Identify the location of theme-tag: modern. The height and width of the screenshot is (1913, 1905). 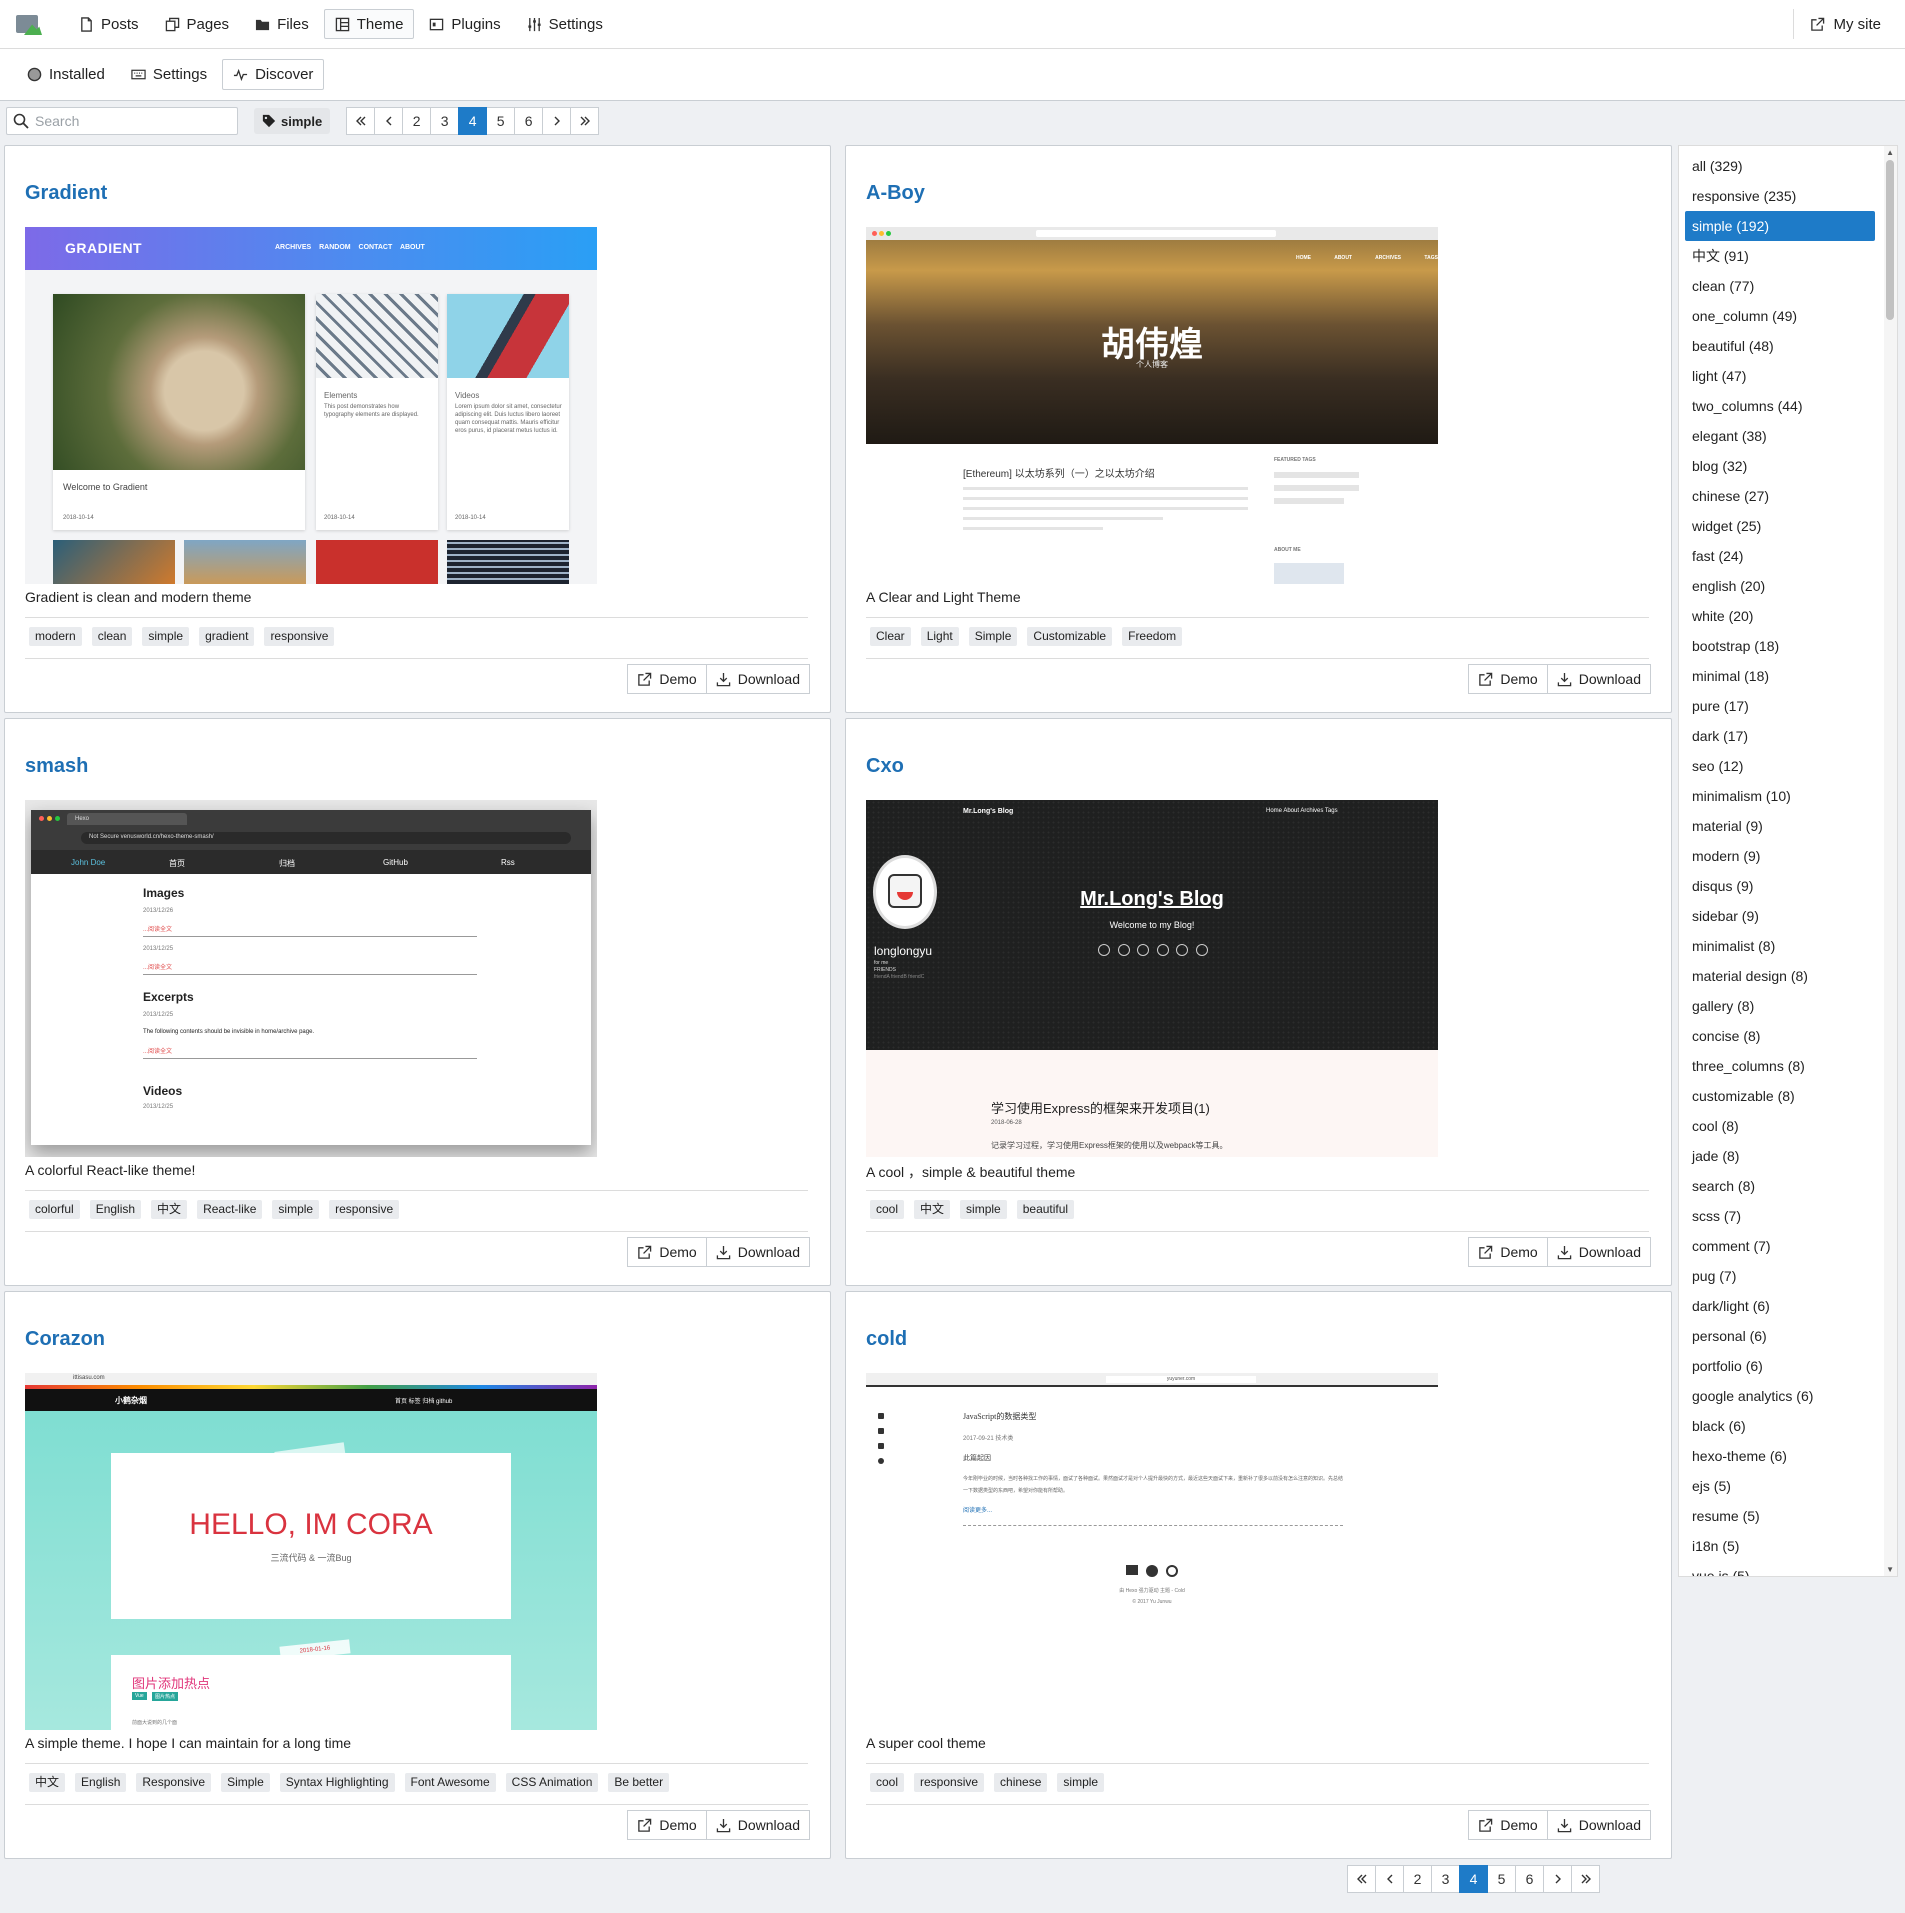
(55, 636).